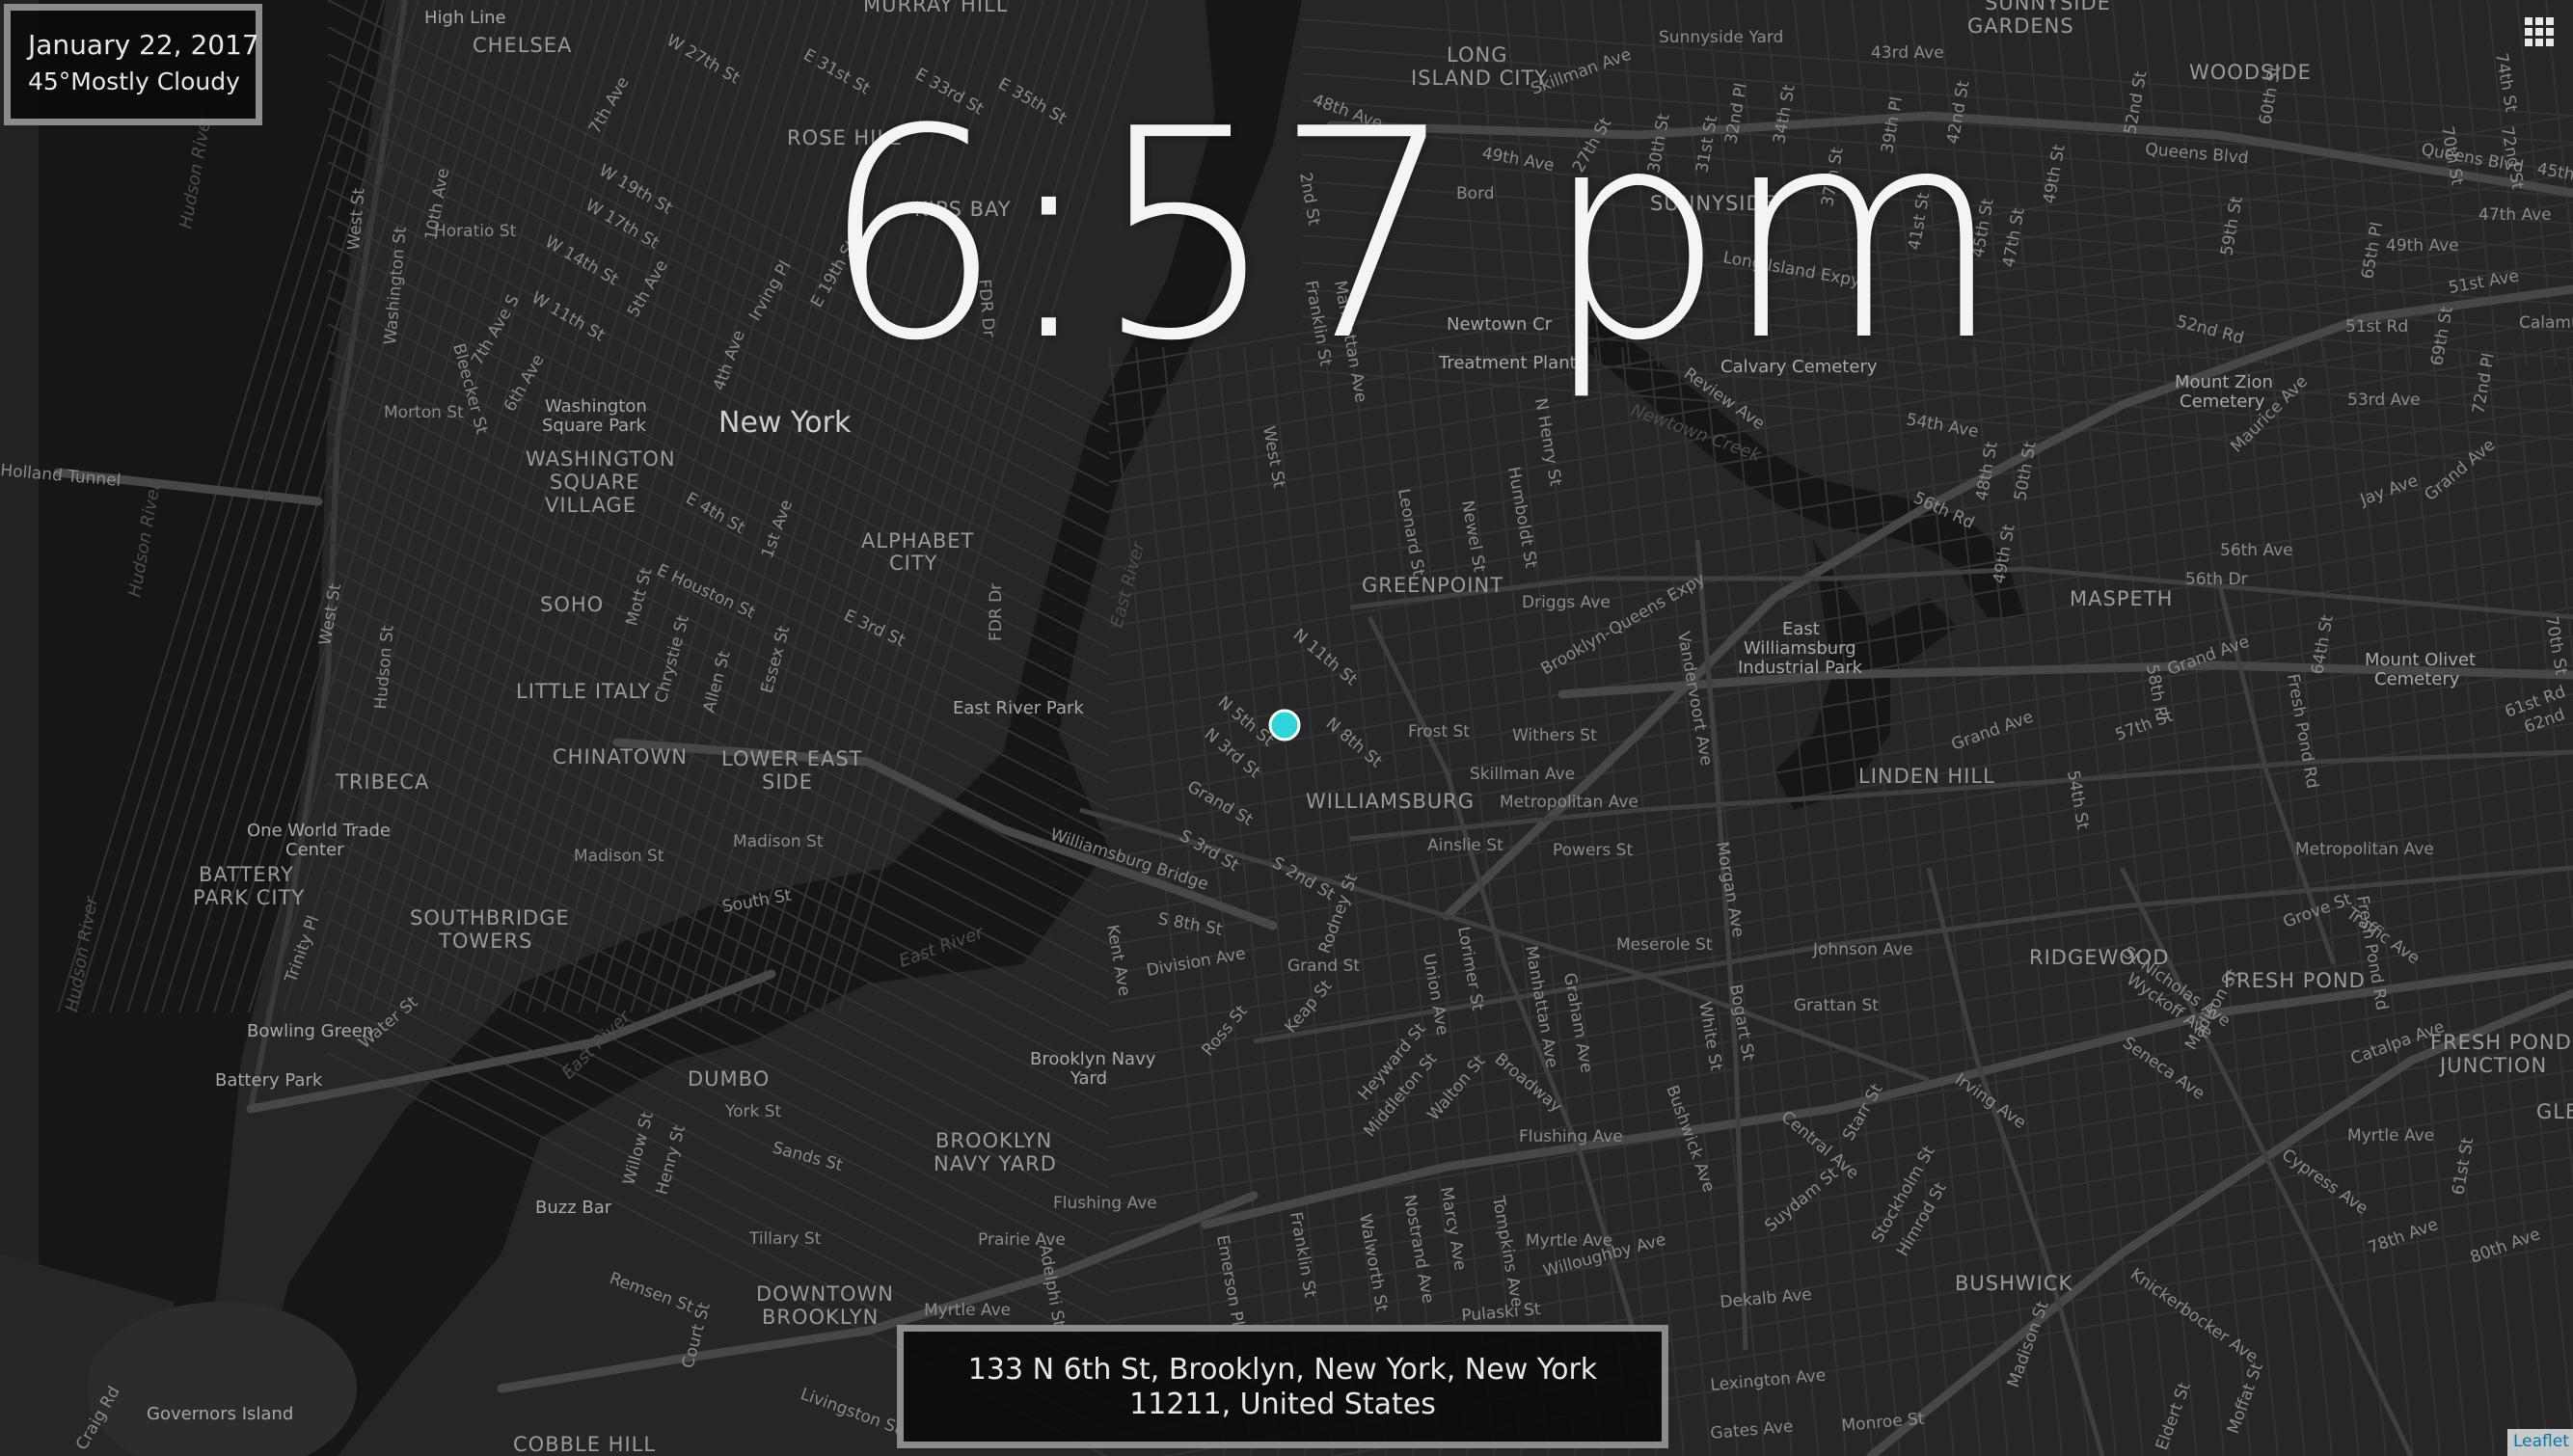 This screenshot has width=2573, height=1456. What do you see at coordinates (2420, 660) in the screenshot?
I see `svg-text: Mount Olivet` at bounding box center [2420, 660].